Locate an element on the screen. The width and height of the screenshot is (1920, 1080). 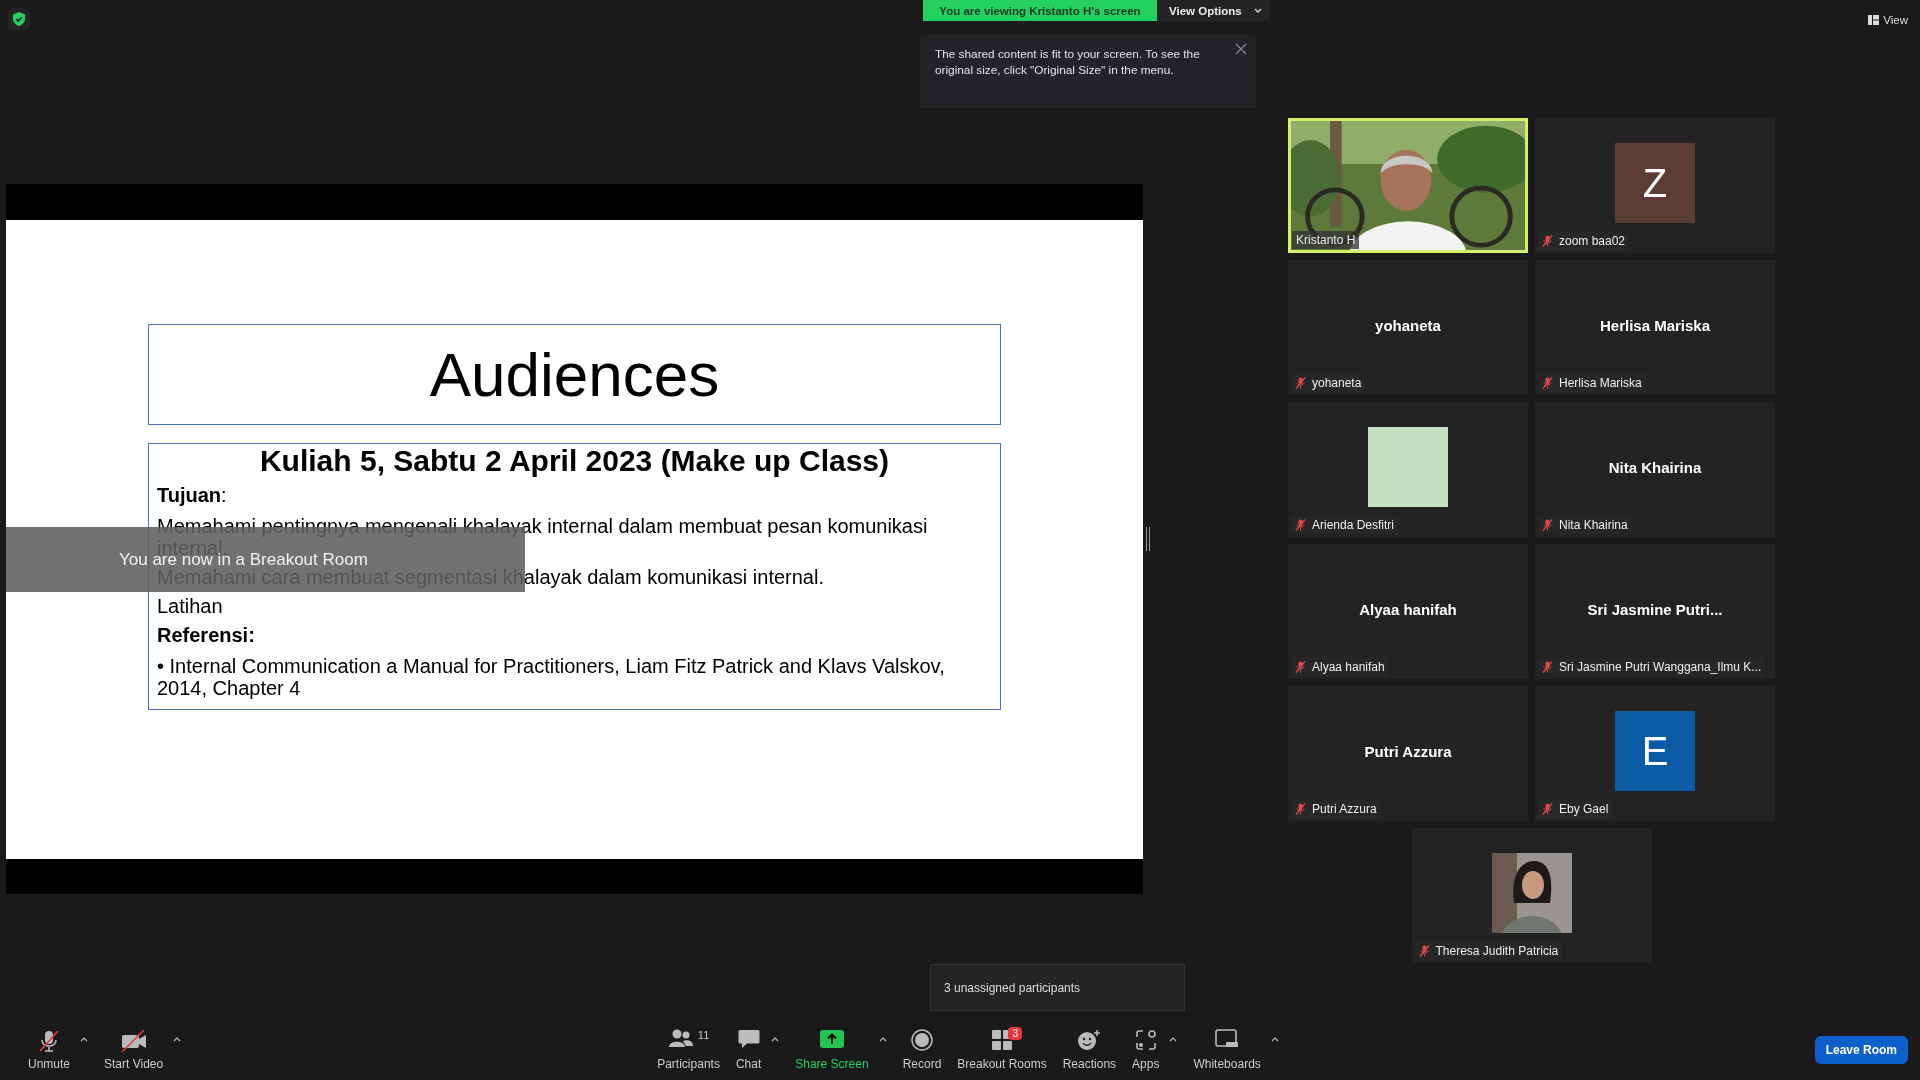
record-icon is located at coordinates (922, 1040).